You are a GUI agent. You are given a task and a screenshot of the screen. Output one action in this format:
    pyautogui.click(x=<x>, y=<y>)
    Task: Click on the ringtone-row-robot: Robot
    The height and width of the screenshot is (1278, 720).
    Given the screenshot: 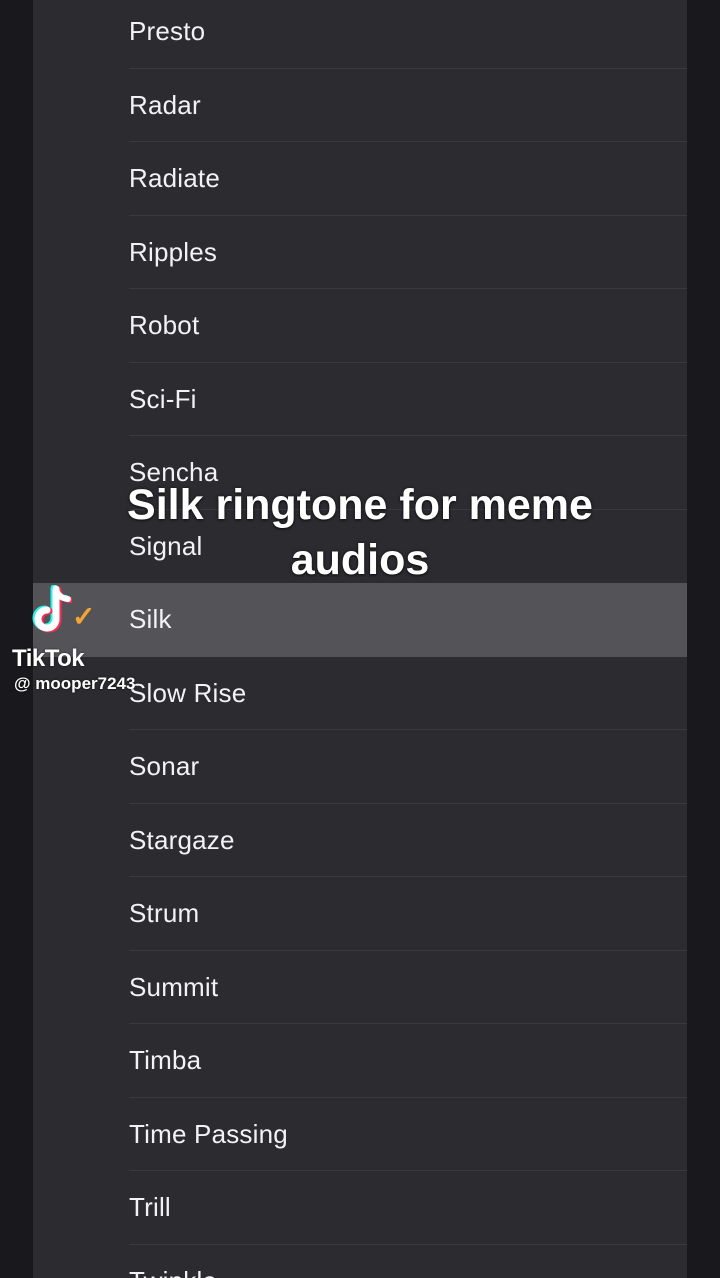 What is the action you would take?
    pyautogui.click(x=360, y=326)
    